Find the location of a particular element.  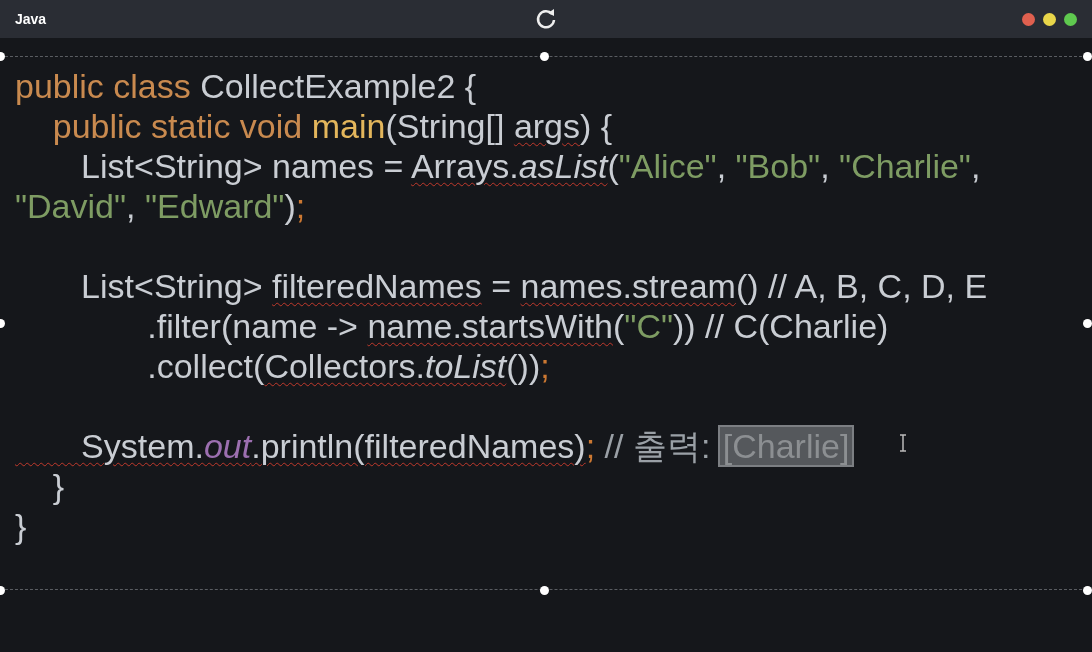

code-line: List<String> filteredNames = names.stream() // A, B, C, D, E is located at coordinates (534, 286).